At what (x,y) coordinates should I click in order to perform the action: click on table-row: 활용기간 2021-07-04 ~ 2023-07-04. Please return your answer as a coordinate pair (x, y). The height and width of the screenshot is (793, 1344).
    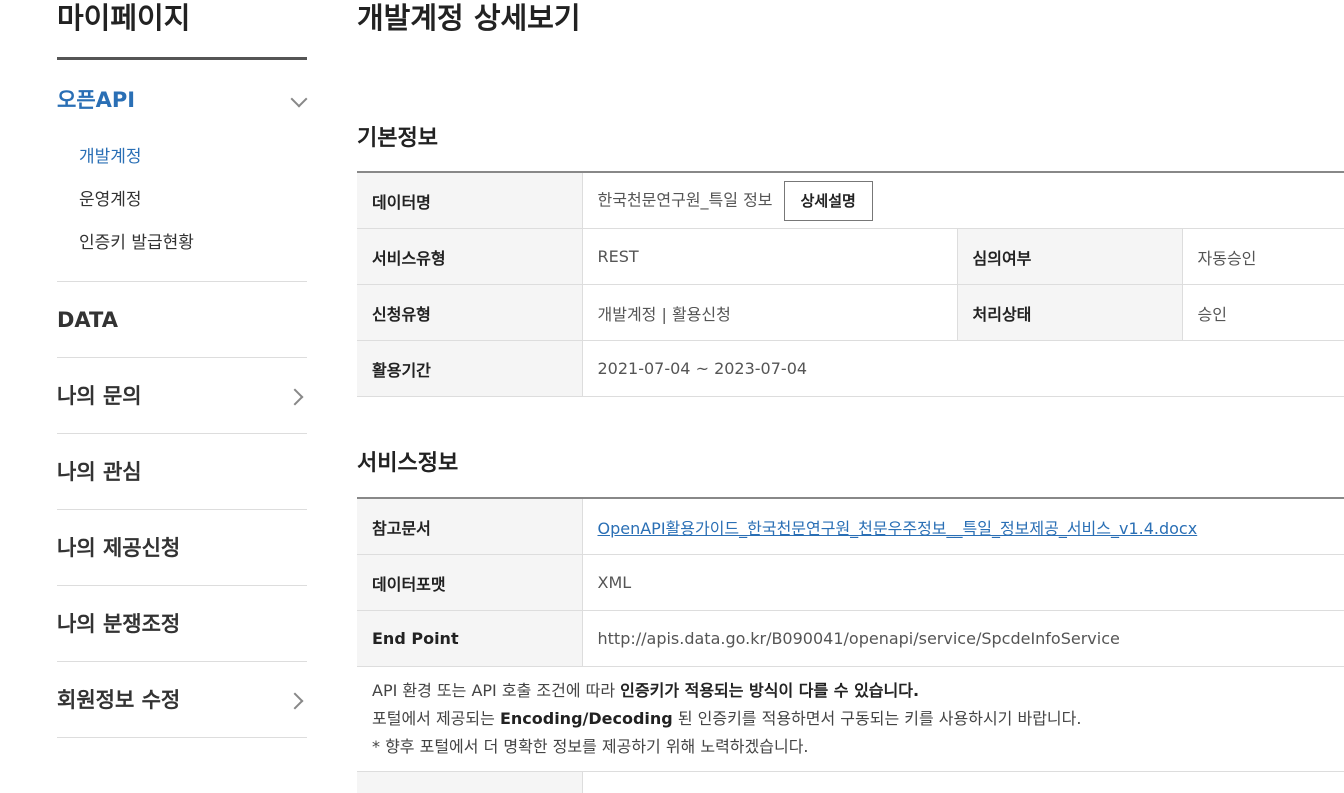
    Looking at the image, I should click on (850, 368).